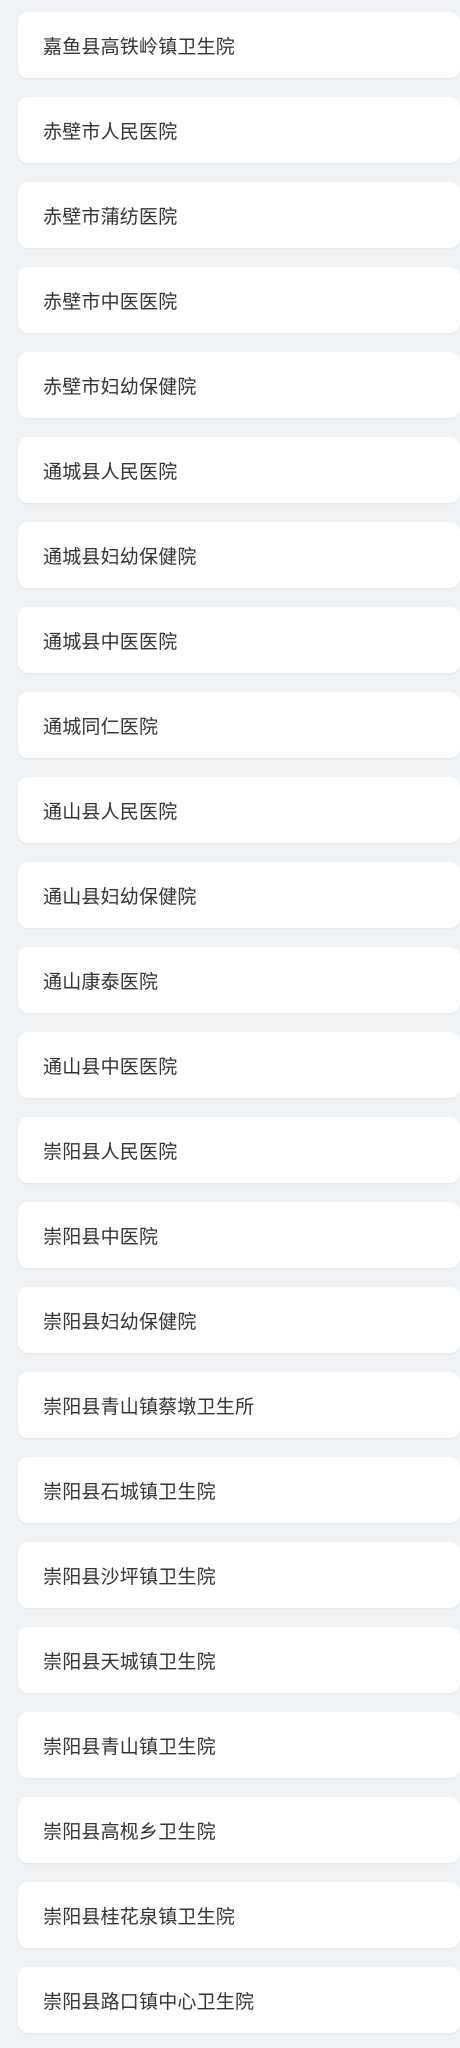  I want to click on hospital-name: 崇阳县高枧乡卫生院, so click(129, 1831).